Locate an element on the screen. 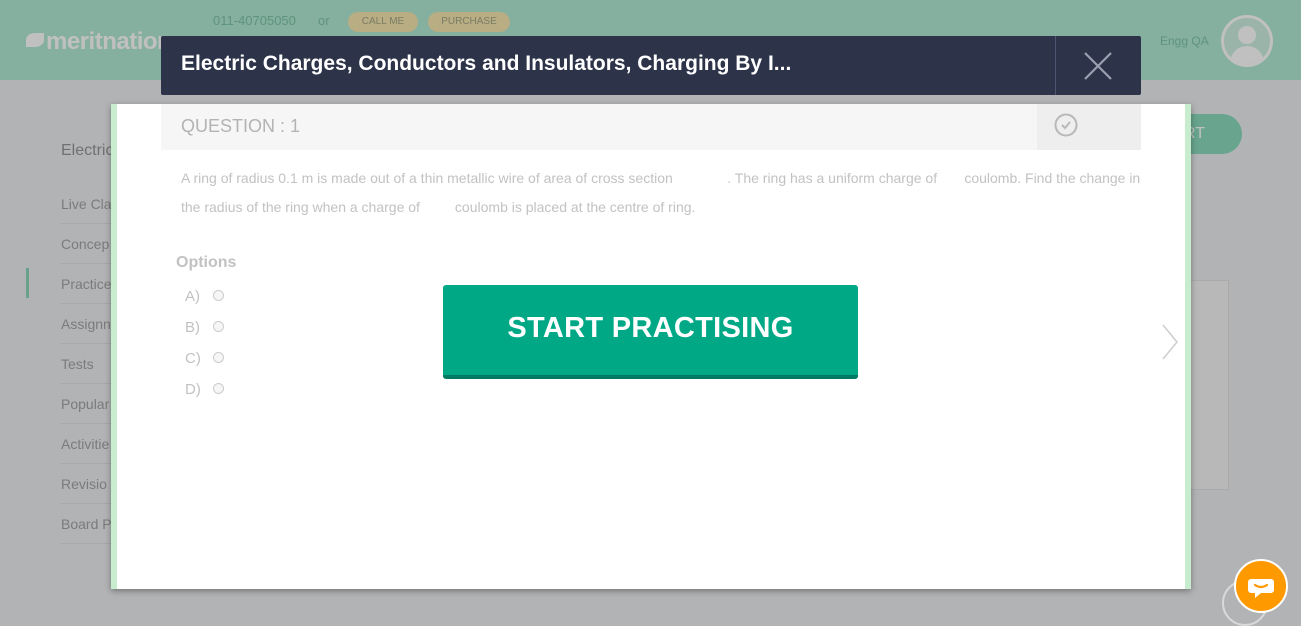 The height and width of the screenshot is (626, 1301). clock-icon is located at coordinates (1066, 125).